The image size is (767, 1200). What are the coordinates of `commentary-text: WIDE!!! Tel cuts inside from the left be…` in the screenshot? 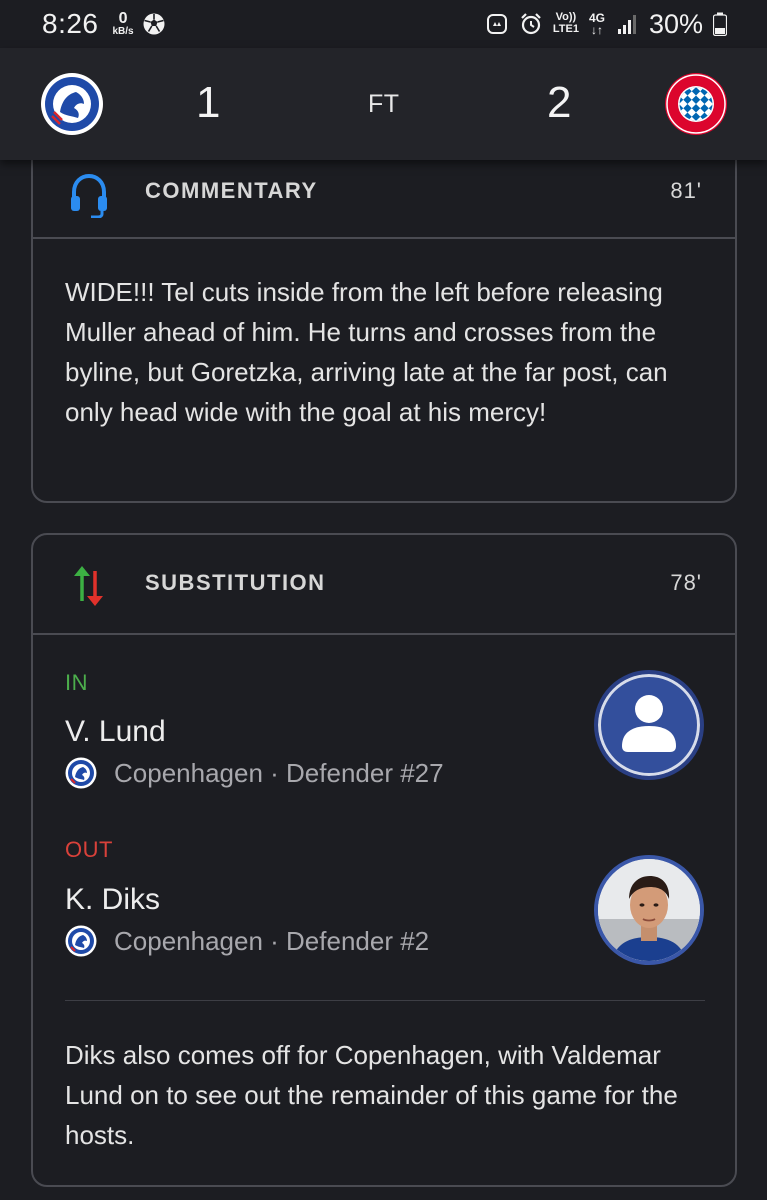 It's located at (366, 352).